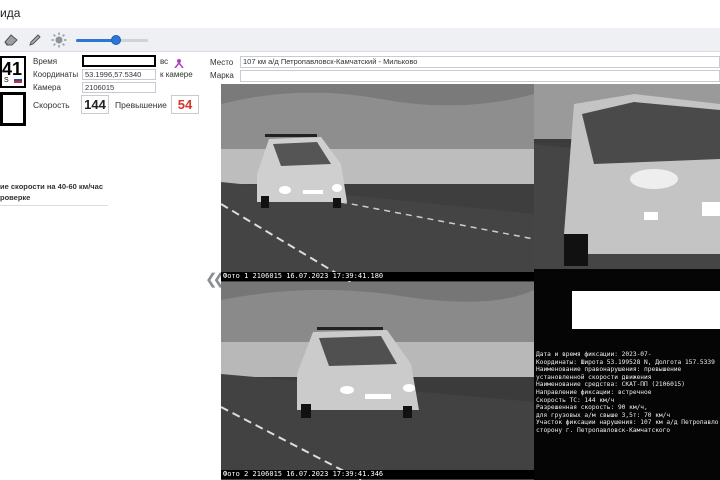 This screenshot has height=480, width=720. I want to click on brand-label: Марка, so click(222, 75).